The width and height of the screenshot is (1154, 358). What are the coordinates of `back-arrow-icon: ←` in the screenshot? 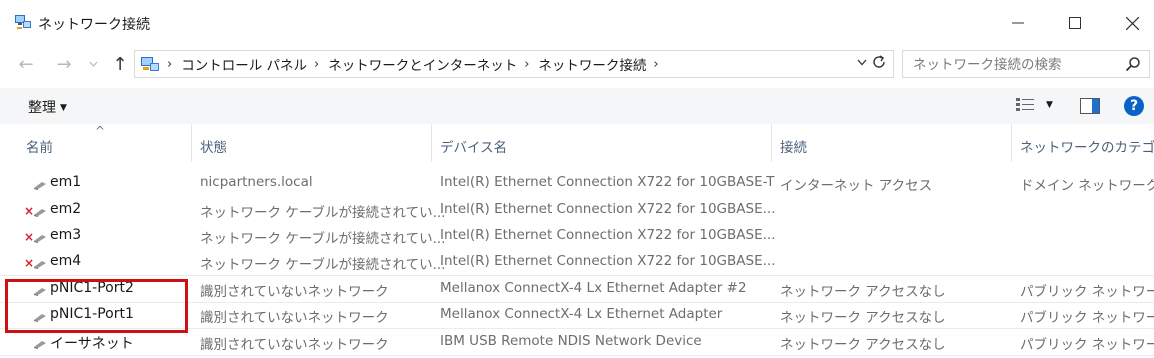 It's located at (26, 64).